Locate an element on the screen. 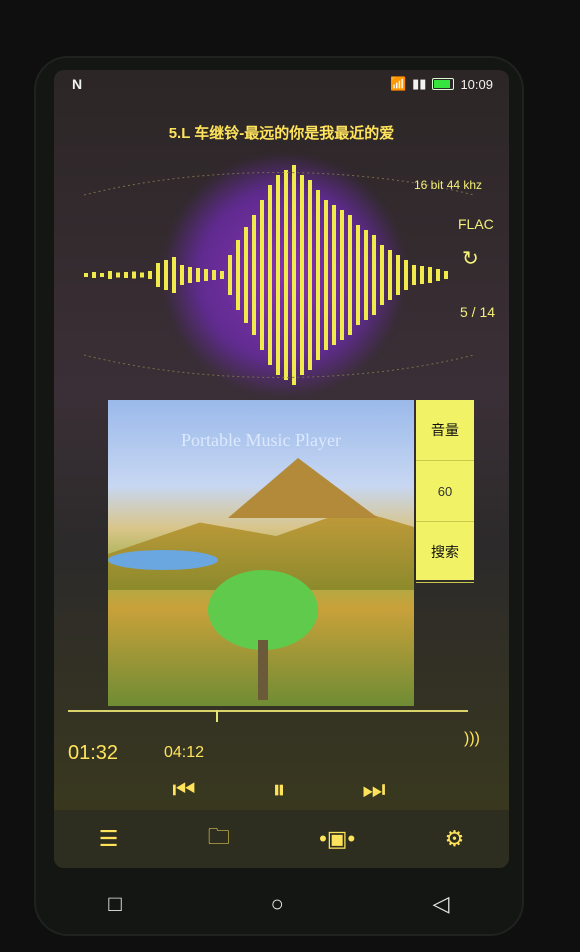  folder-icon: 🗀 is located at coordinates (219, 839).